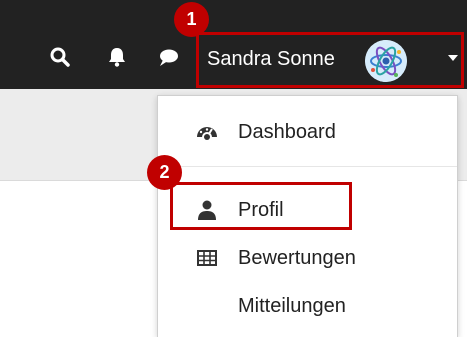 The width and height of the screenshot is (467, 337). Describe the element at coordinates (271, 59) in the screenshot. I see `user-name: Sandra Sonne` at that location.